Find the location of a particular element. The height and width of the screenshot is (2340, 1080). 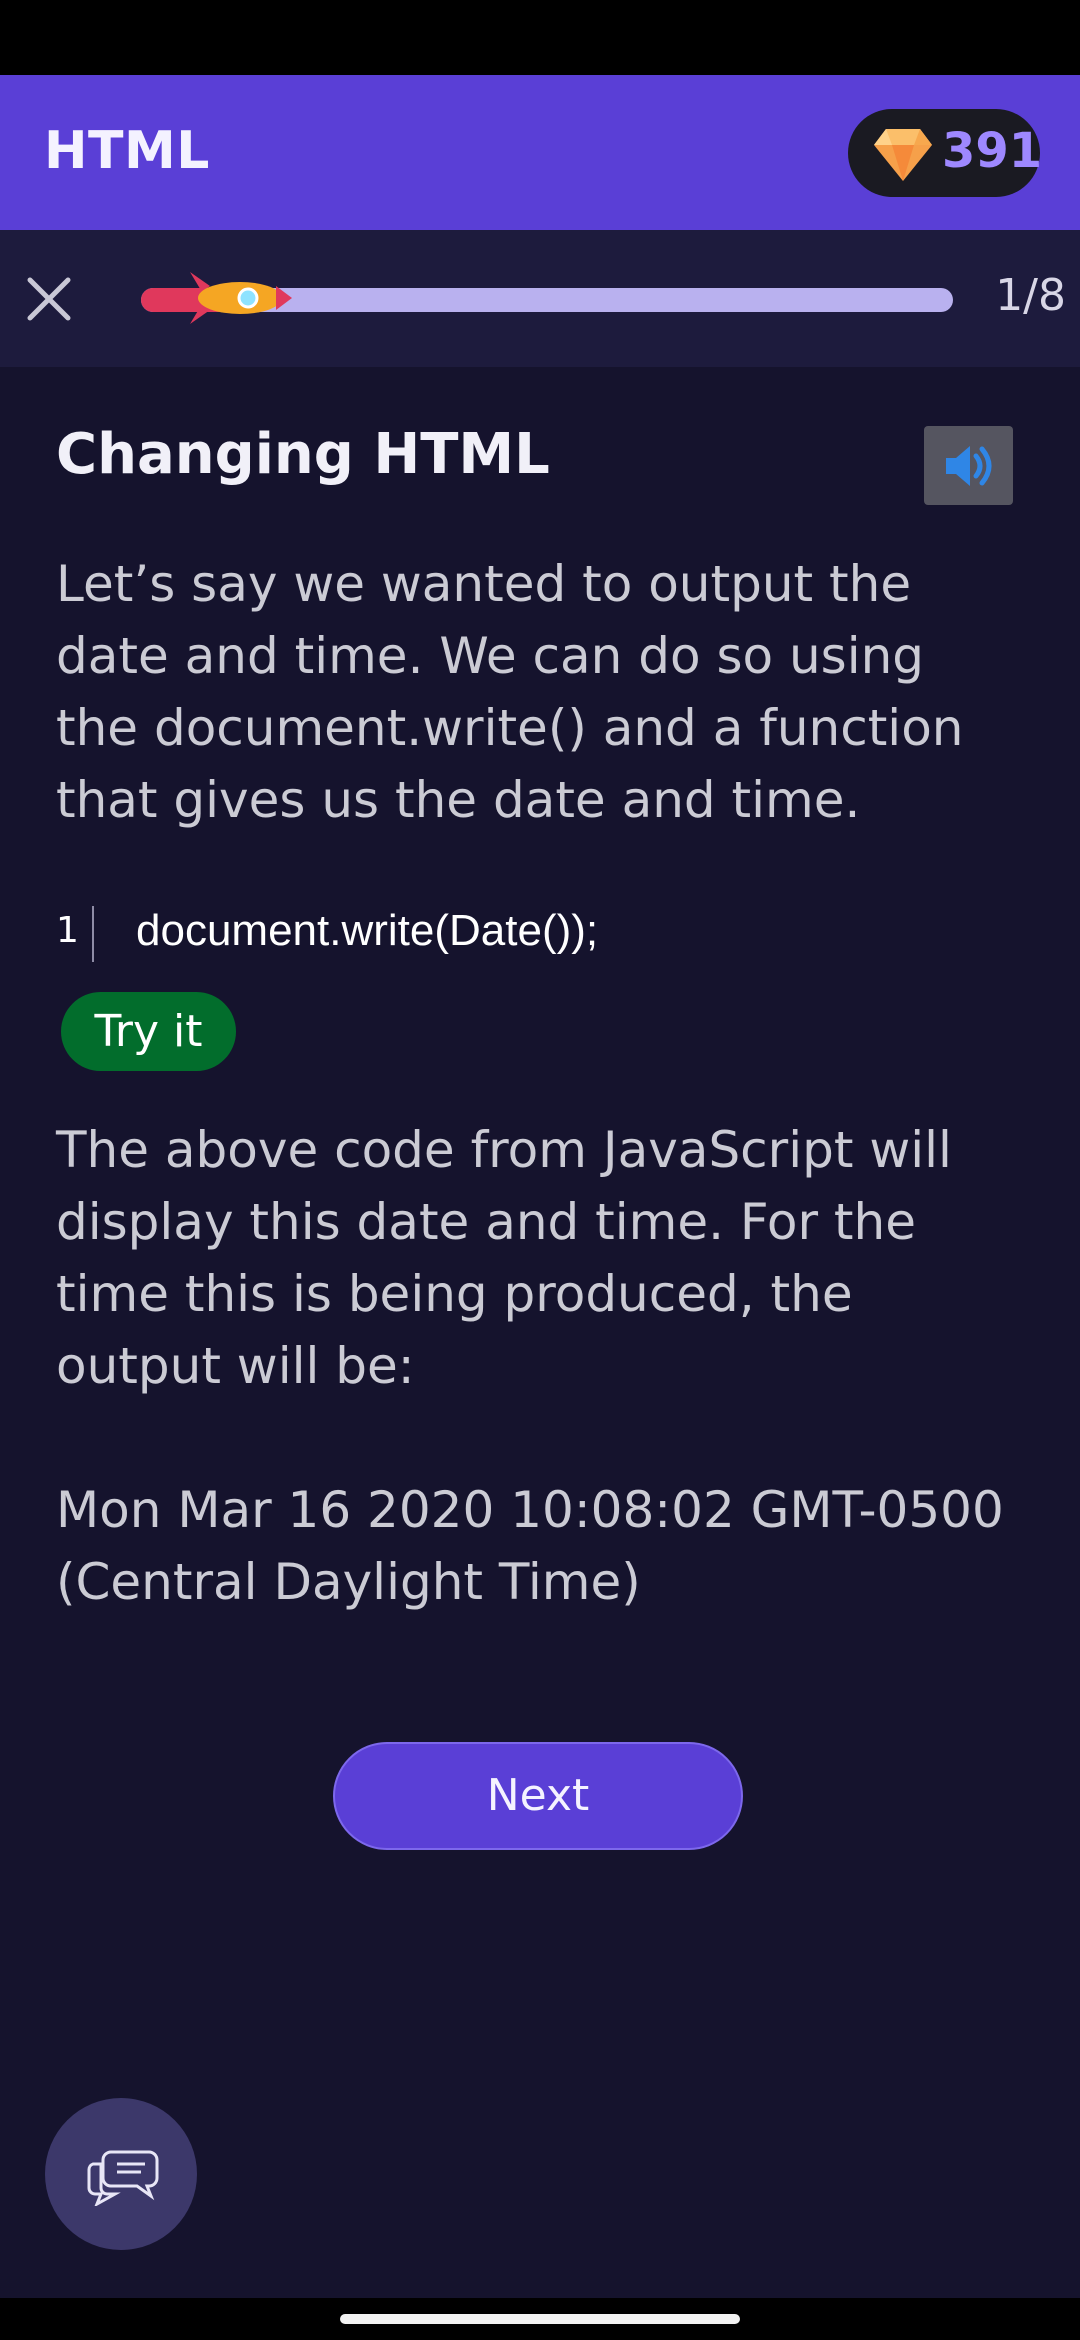

code-gutter-divider is located at coordinates (93, 934).